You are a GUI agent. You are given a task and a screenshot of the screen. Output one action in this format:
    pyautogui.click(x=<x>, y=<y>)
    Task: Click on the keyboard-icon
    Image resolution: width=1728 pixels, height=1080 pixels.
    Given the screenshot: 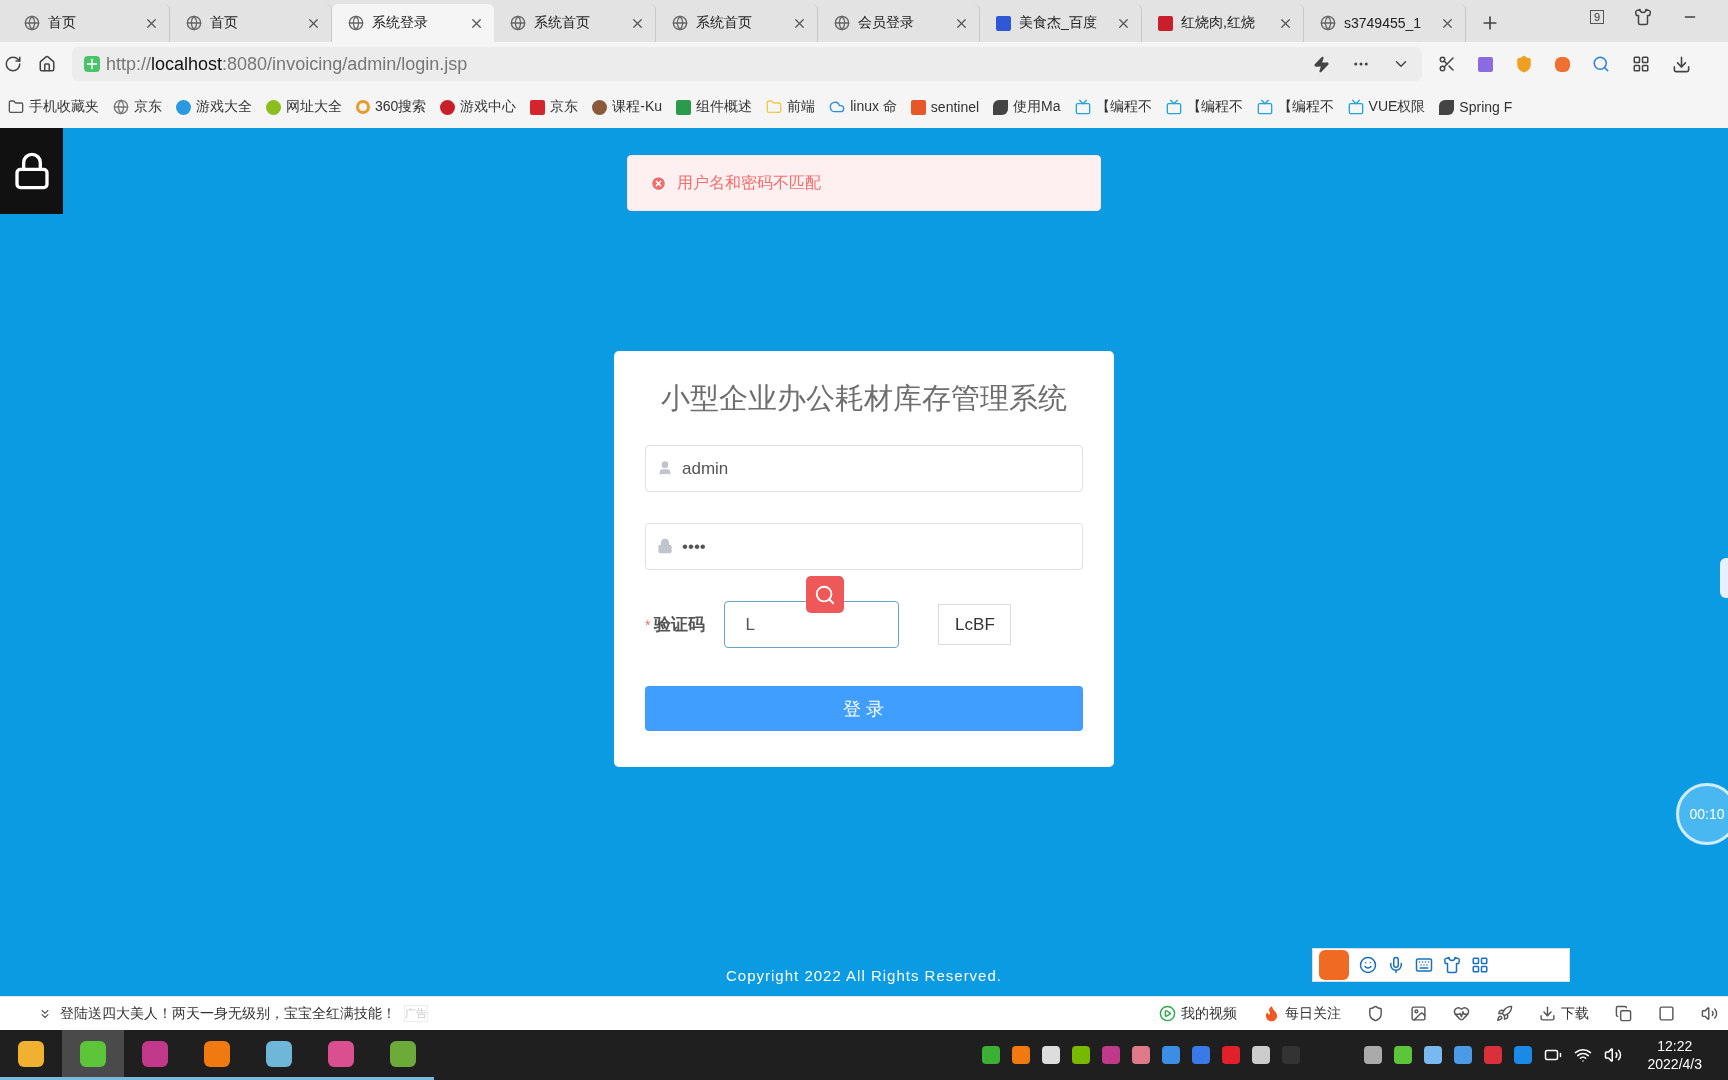 What is the action you would take?
    pyautogui.click(x=1424, y=965)
    